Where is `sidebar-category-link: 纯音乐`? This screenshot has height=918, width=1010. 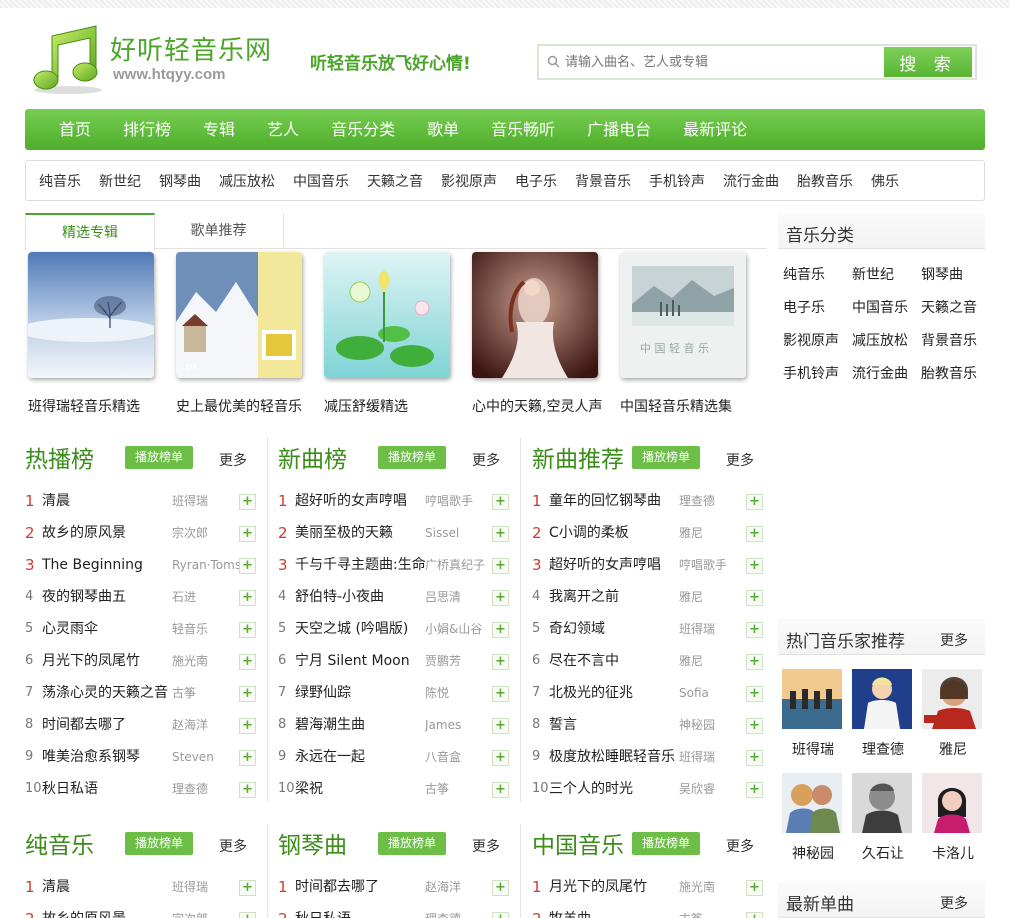
sidebar-category-link: 纯音乐 is located at coordinates (804, 274).